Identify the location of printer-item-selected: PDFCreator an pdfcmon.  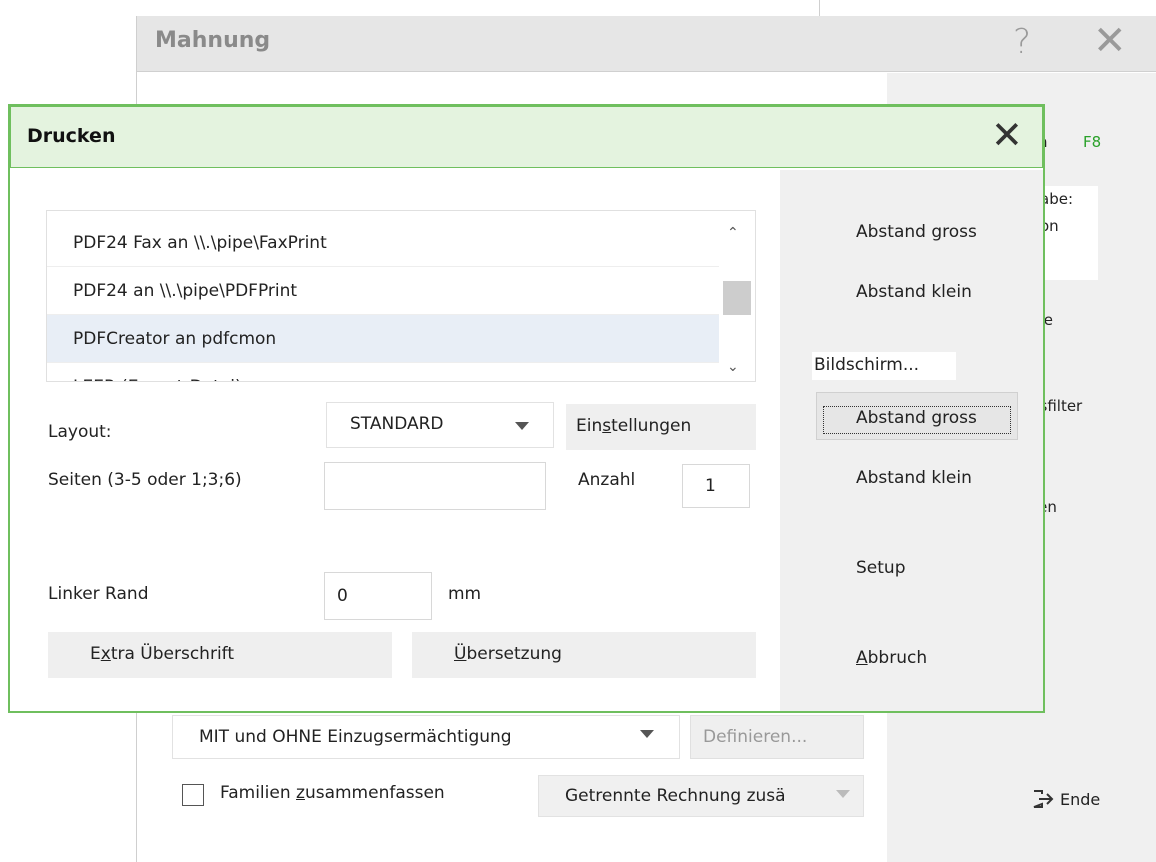
(383, 339).